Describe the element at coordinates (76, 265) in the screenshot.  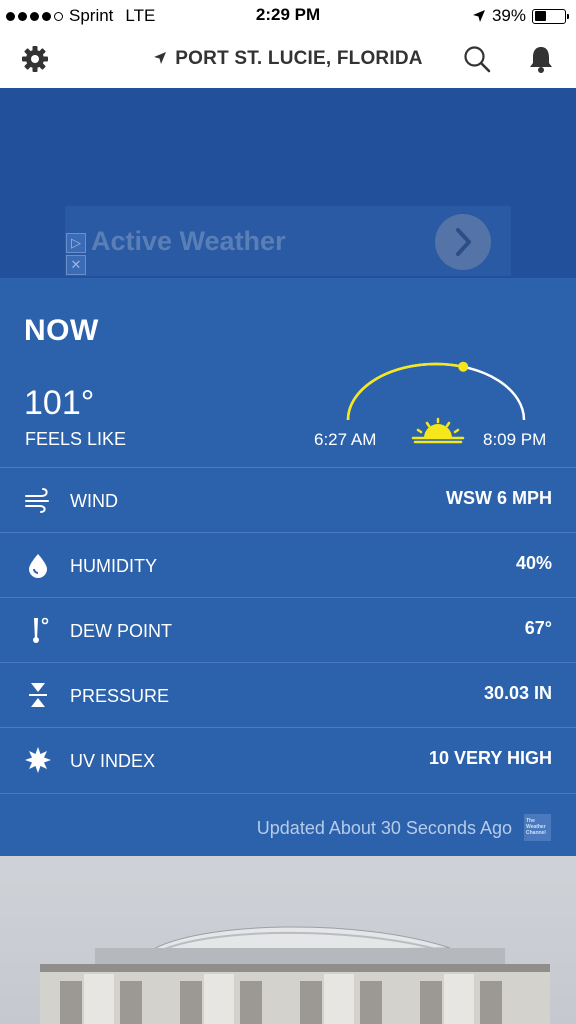
I see `ad-close-icon: ✕` at that location.